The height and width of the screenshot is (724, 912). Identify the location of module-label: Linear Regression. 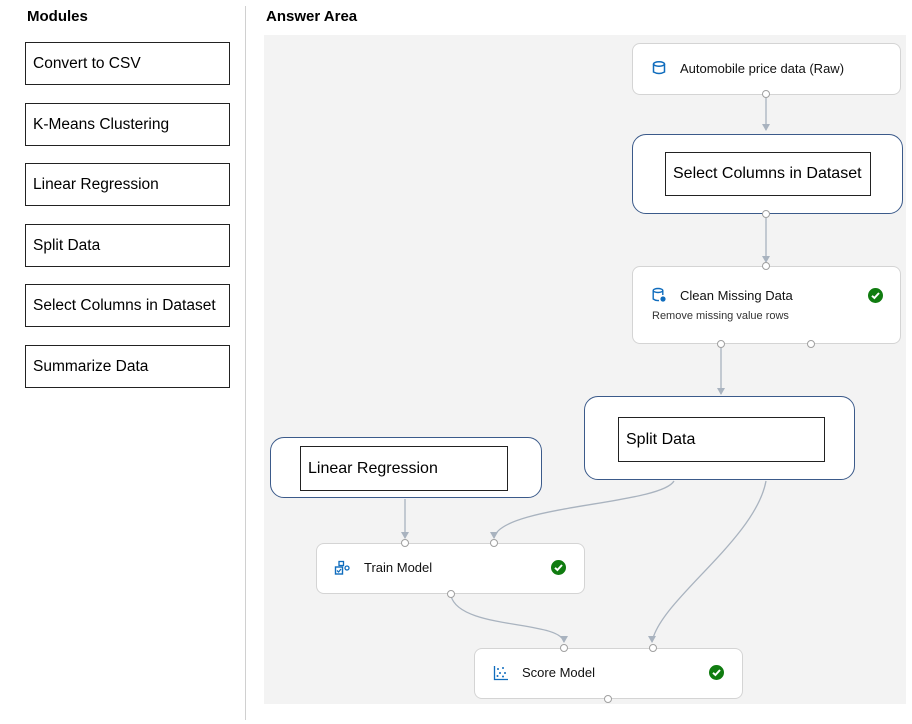
(96, 184).